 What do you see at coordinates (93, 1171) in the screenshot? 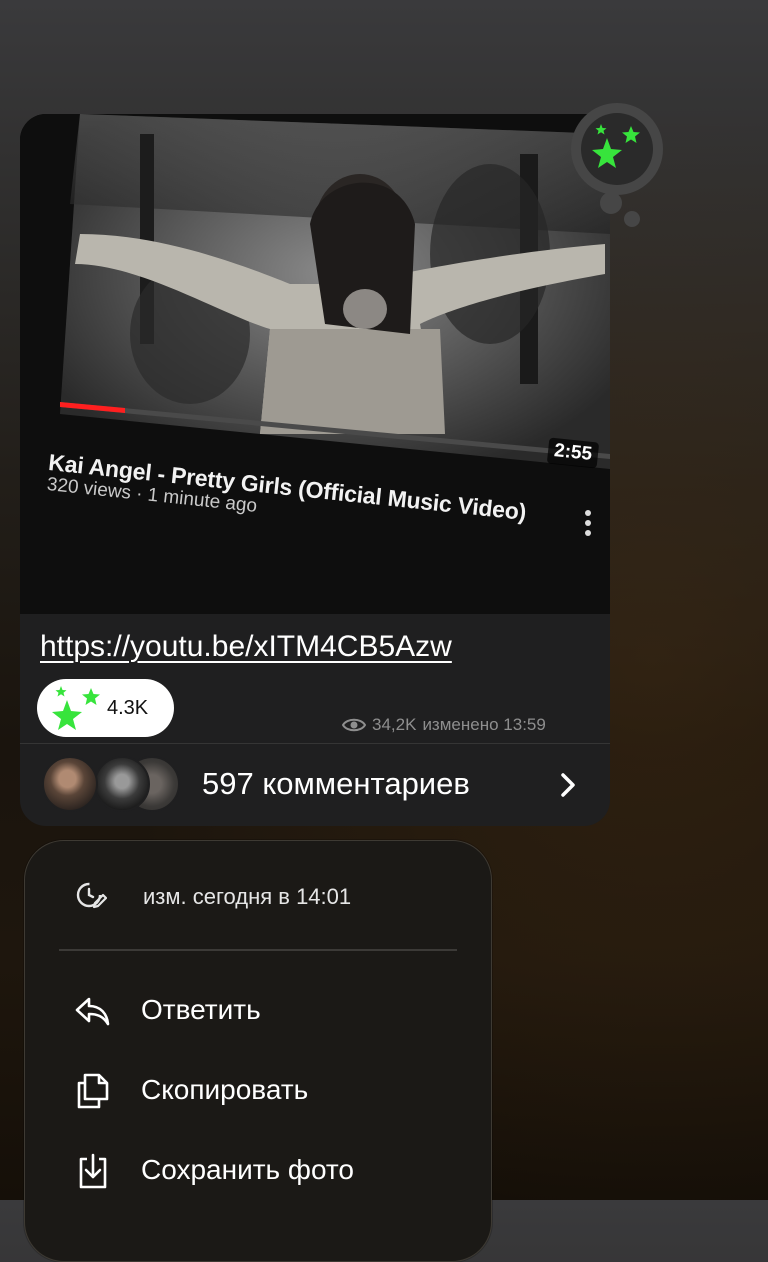
I see `download-icon` at bounding box center [93, 1171].